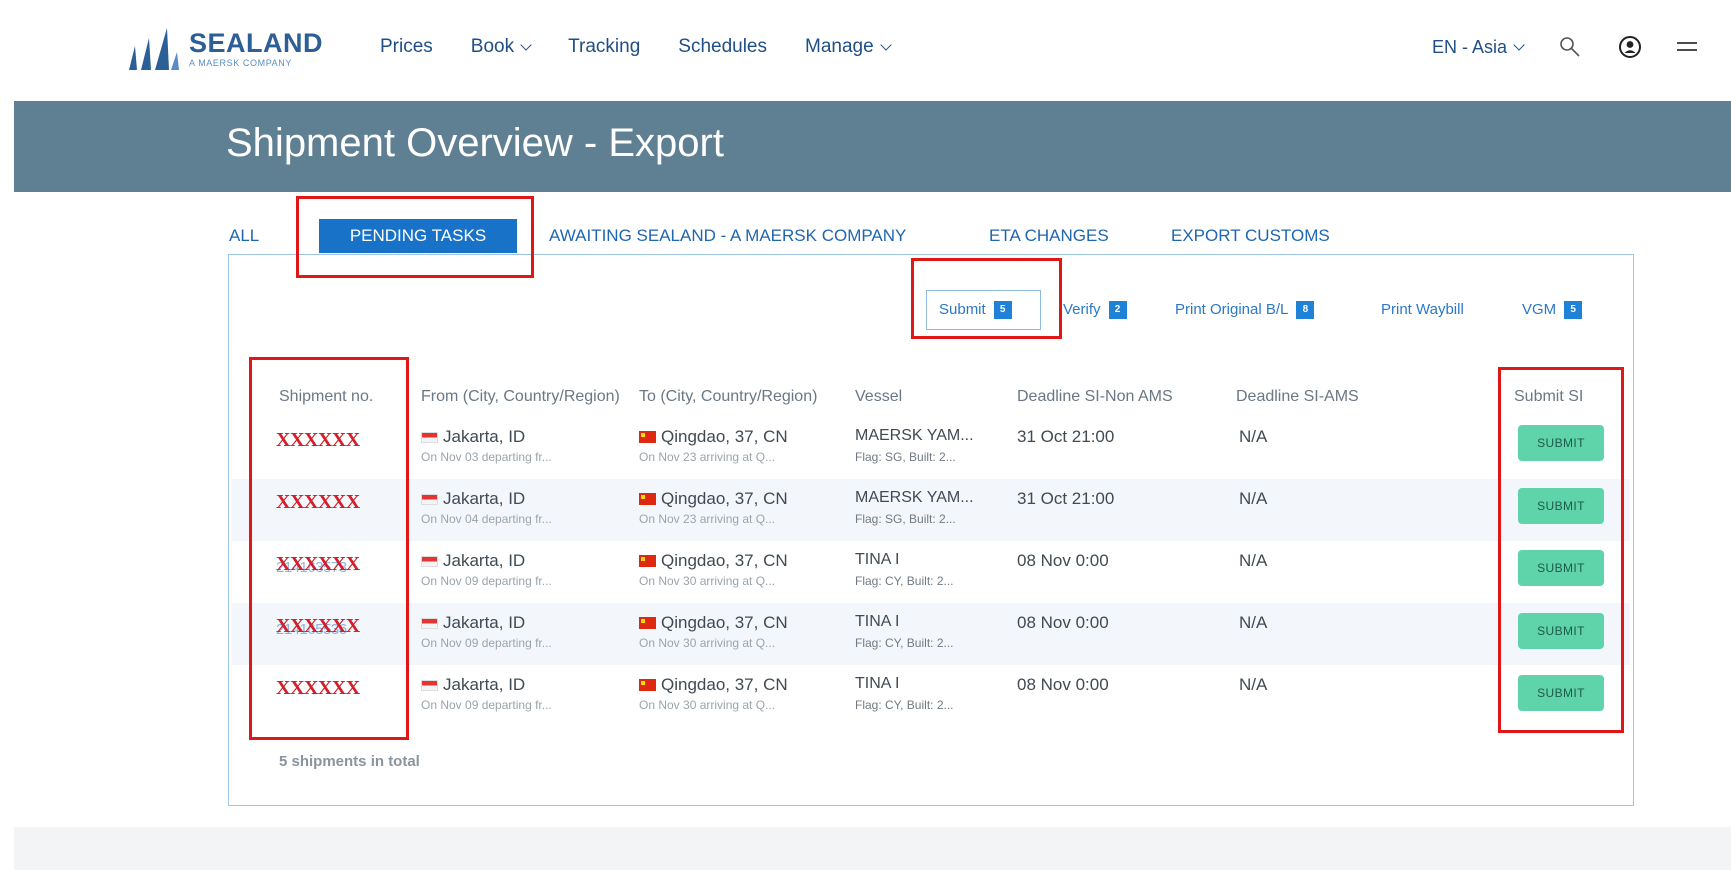 The width and height of the screenshot is (1731, 870). I want to click on column-header-deadline-ams: Deadline SI-AMS, so click(1297, 397).